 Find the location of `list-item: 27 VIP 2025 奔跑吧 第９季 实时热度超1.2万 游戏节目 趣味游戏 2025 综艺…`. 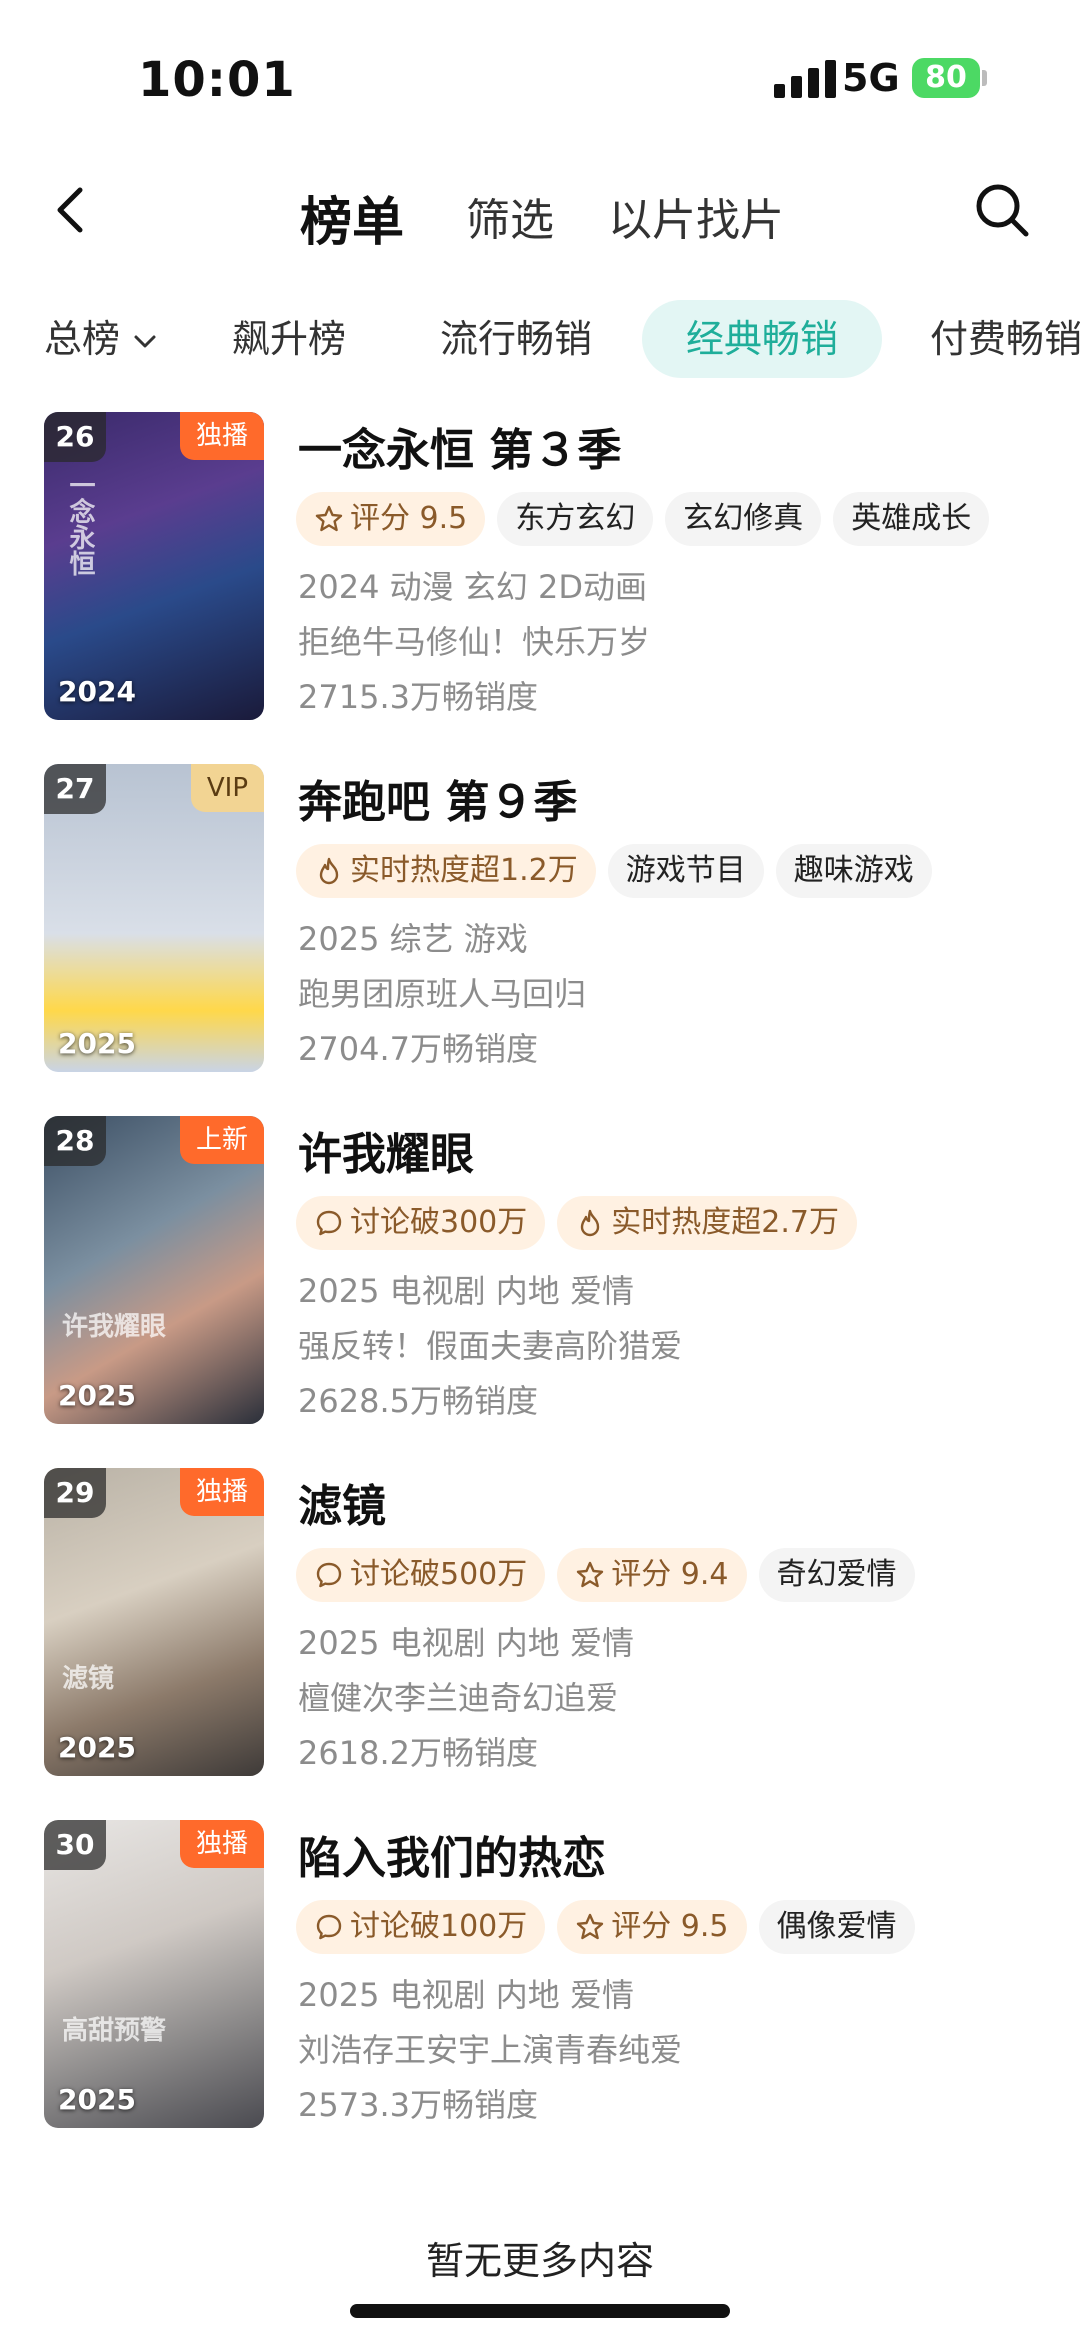

list-item: 27 VIP 2025 奔跑吧 第９季 实时热度超1.2万 游戏节目 趣味游戏 2025 综艺… is located at coordinates (544, 919).